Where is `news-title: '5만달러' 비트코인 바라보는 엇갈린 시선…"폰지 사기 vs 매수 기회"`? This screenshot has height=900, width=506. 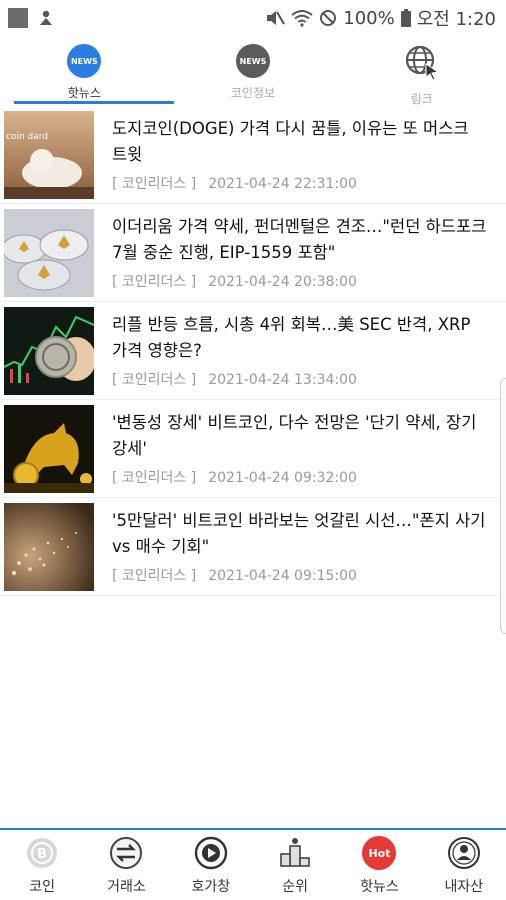
news-title: '5만달러' 비트코인 바라보는 엇갈린 시선…"폰지 사기 vs 매수 기회" is located at coordinates (299, 533).